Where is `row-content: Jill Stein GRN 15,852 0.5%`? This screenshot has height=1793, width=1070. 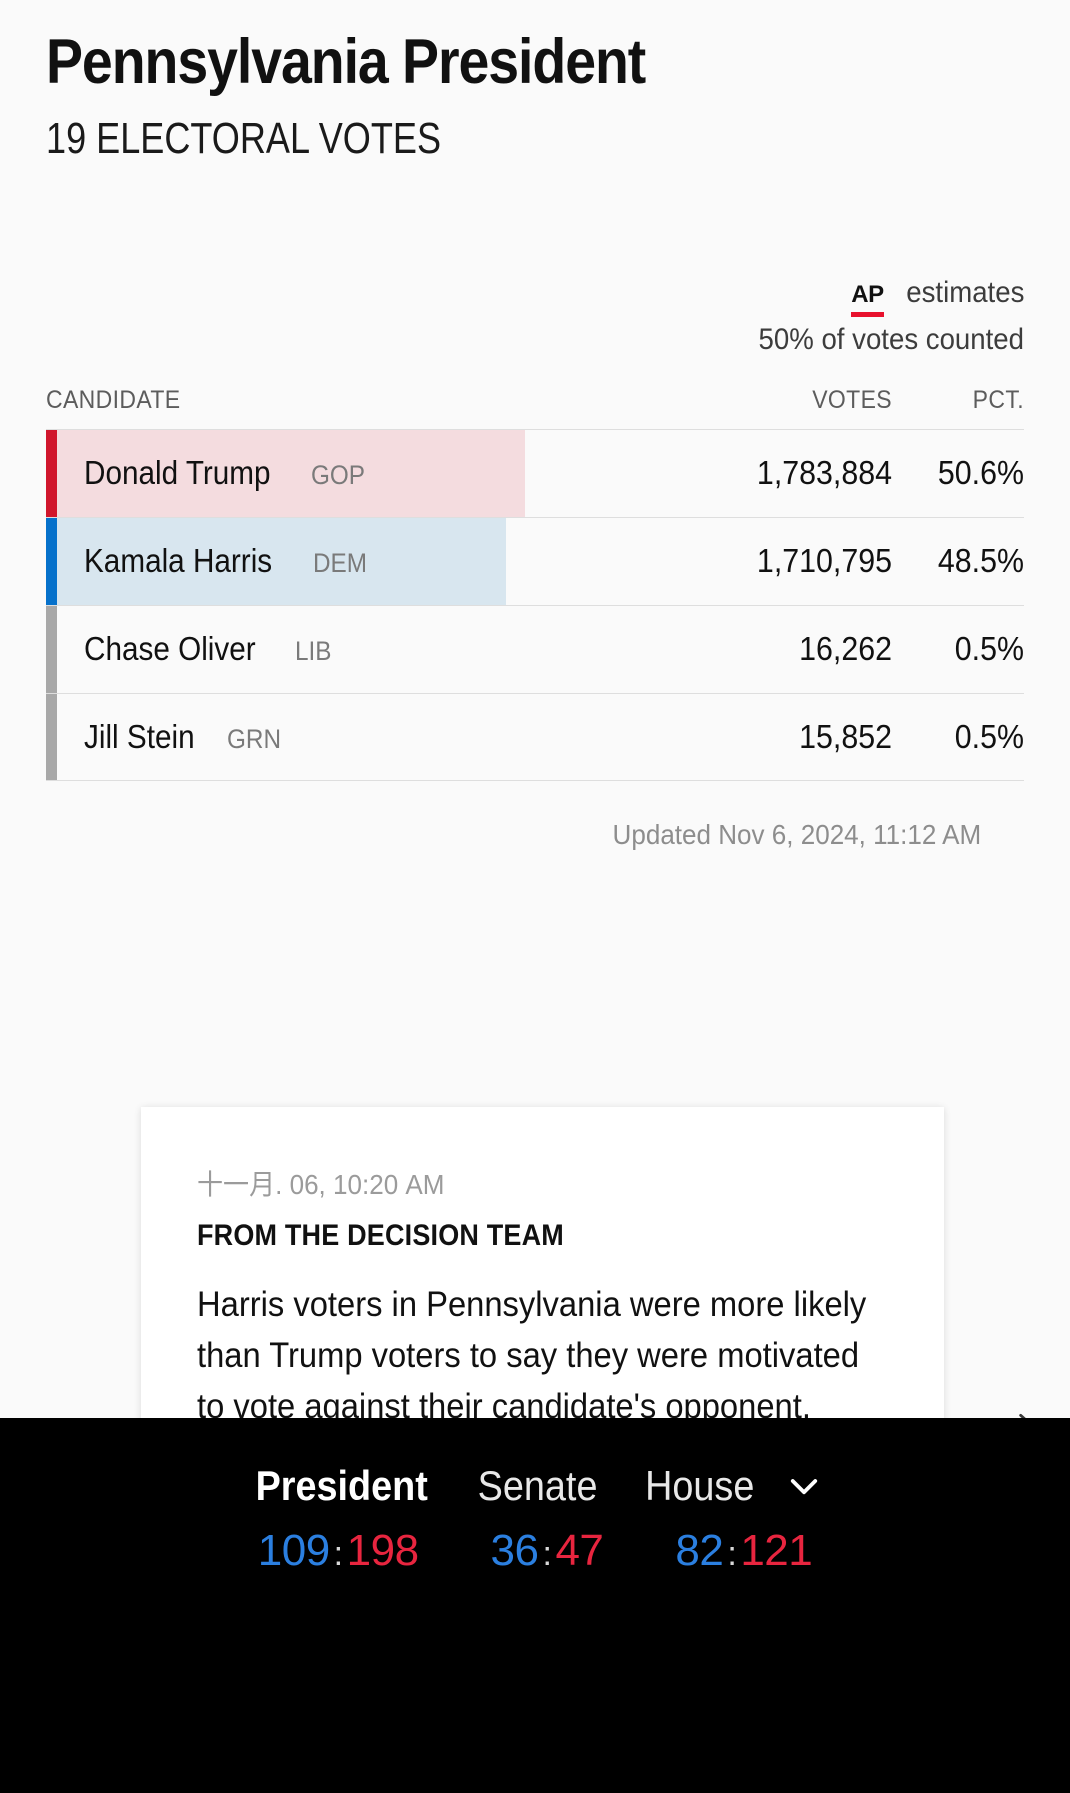
row-content: Jill Stein GRN 15,852 0.5% is located at coordinates (535, 737).